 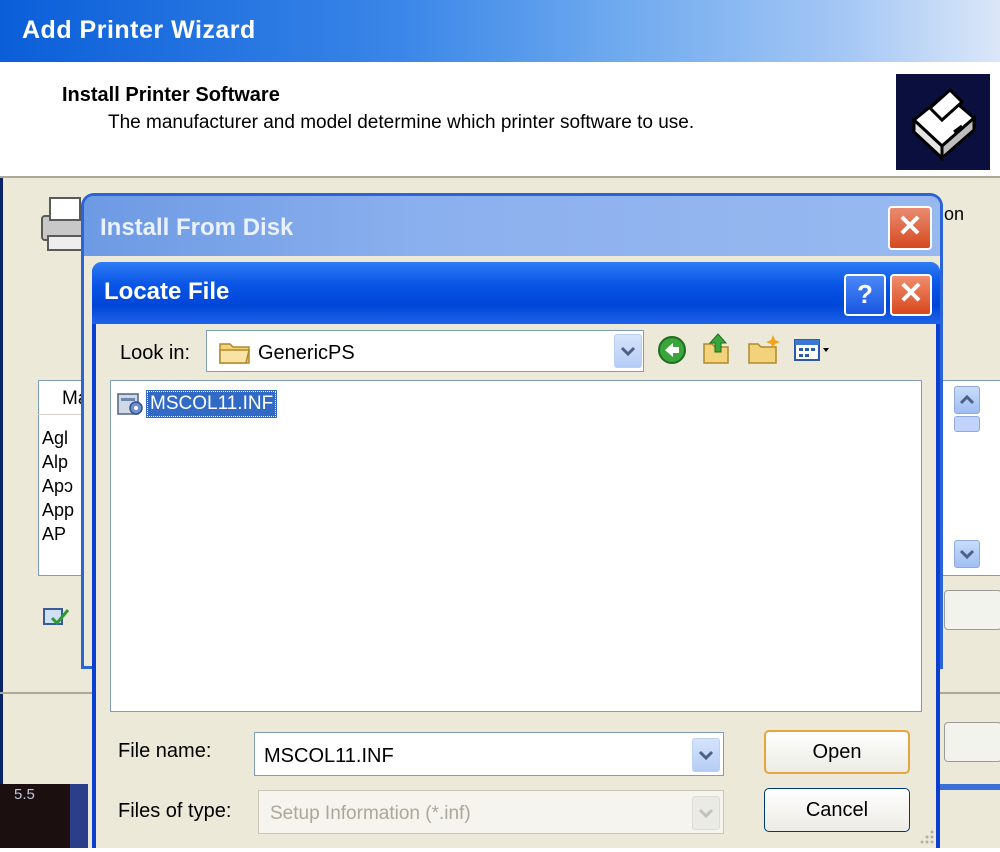 I want to click on look-in-label: Look in:, so click(x=155, y=353).